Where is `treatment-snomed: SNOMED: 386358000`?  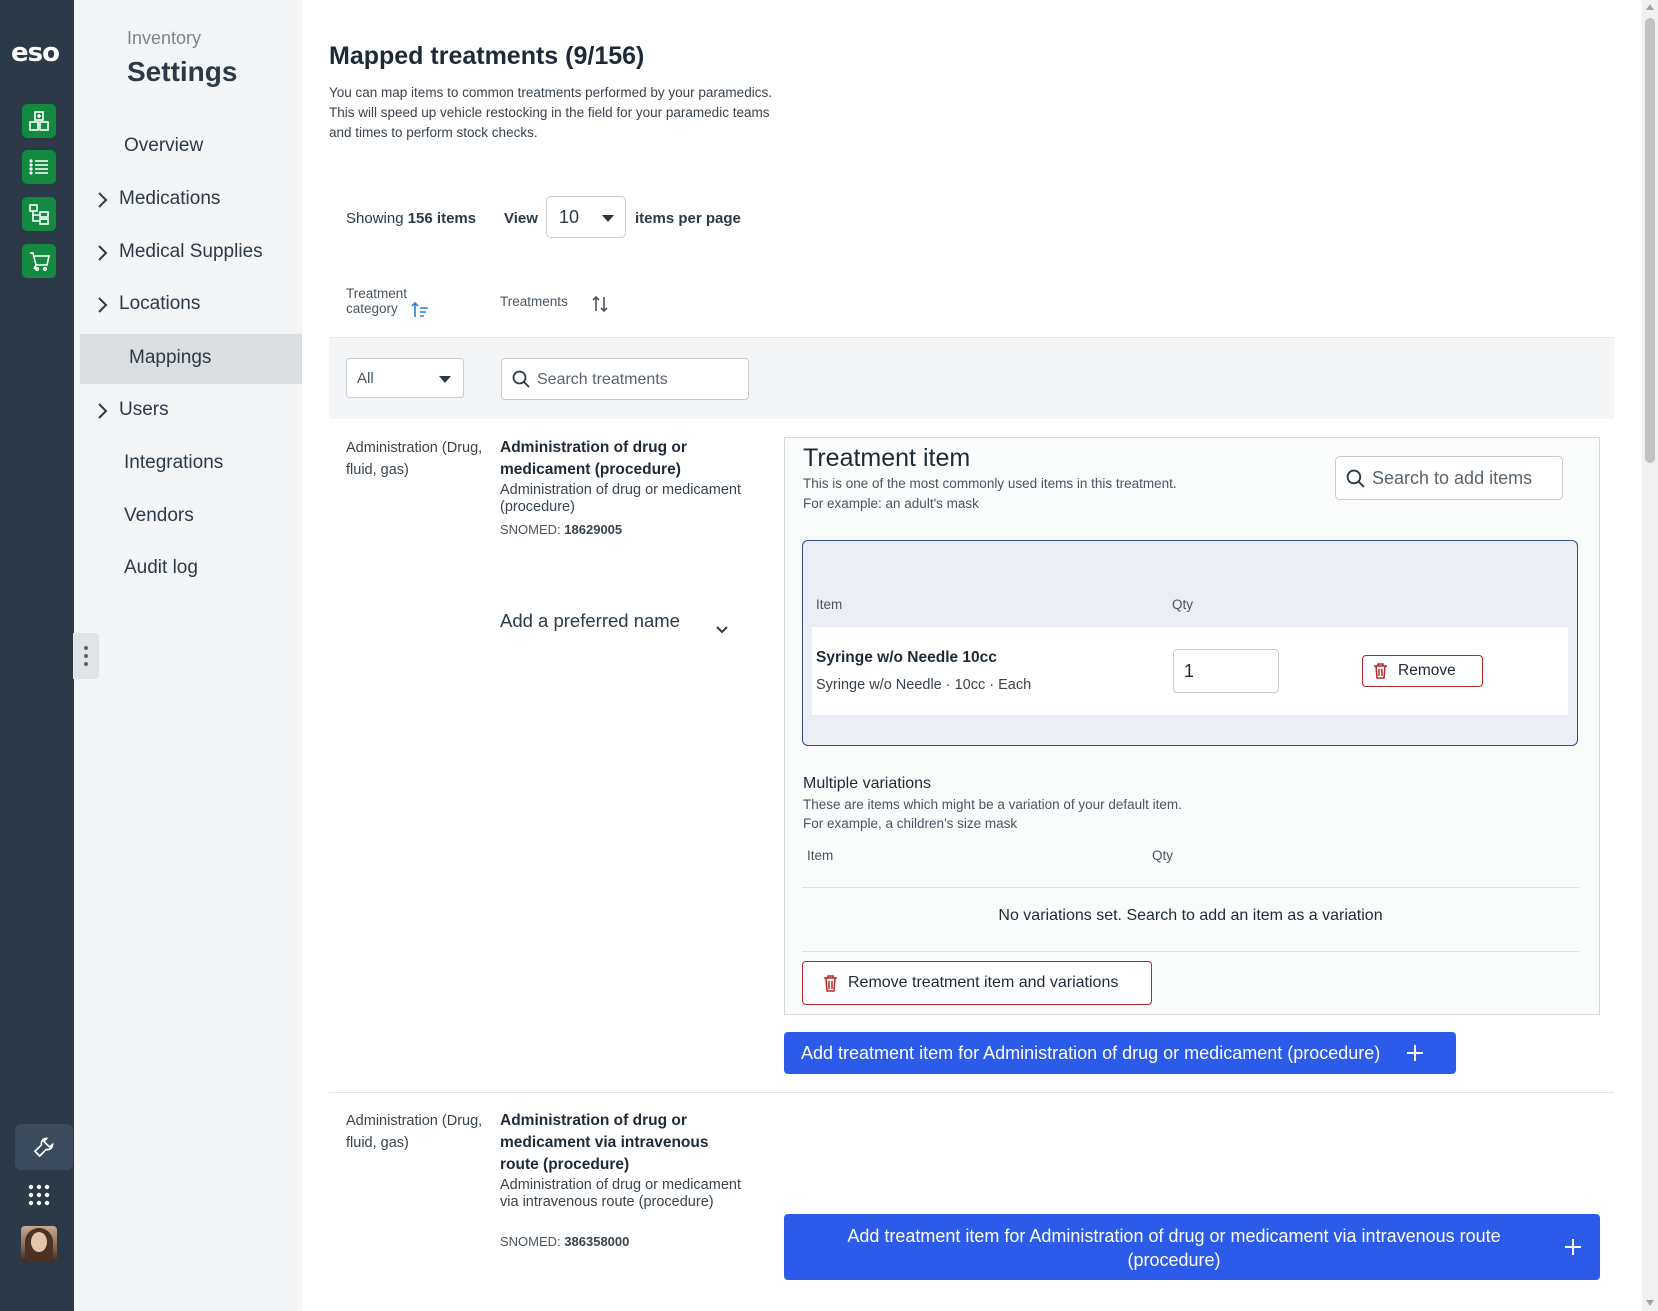 treatment-snomed: SNOMED: 386358000 is located at coordinates (564, 1241).